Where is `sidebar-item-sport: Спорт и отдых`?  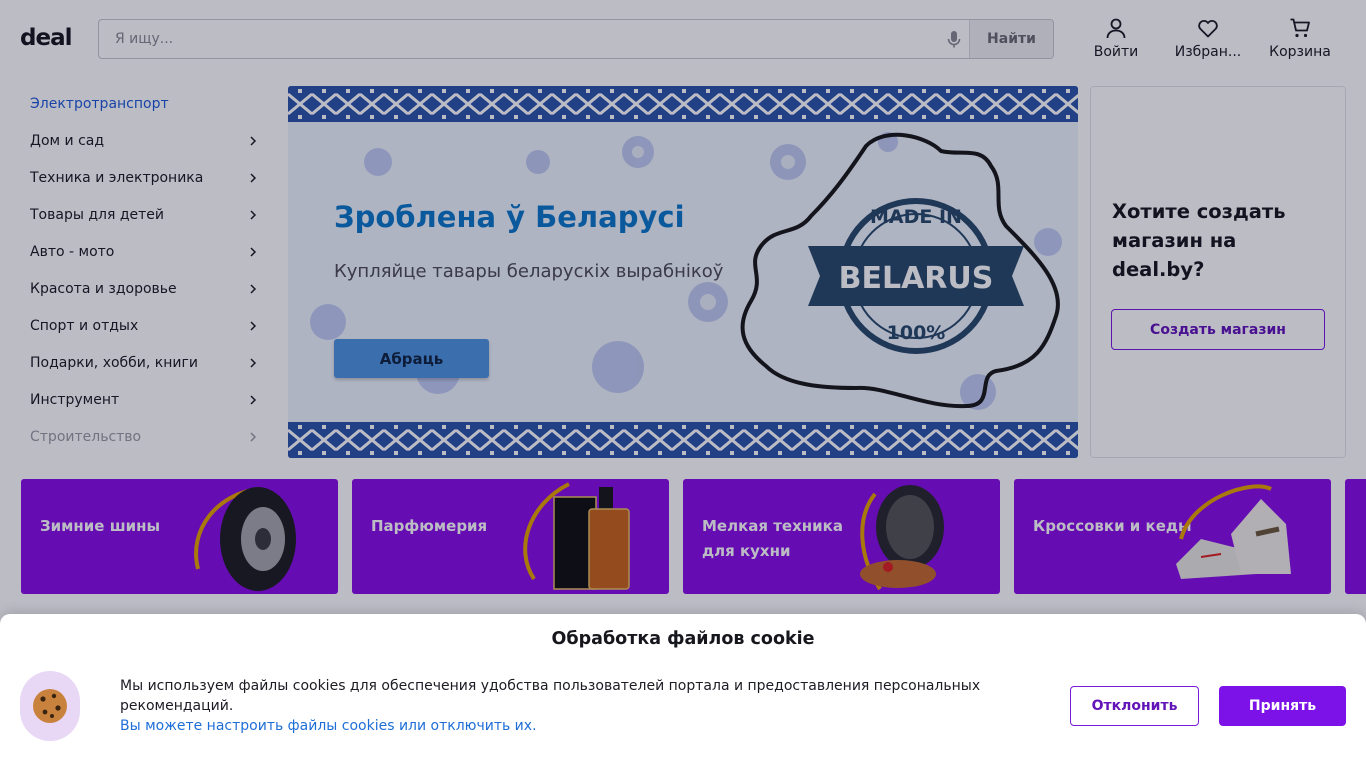
sidebar-item-sport: Спорт и отдых is located at coordinates (143, 326).